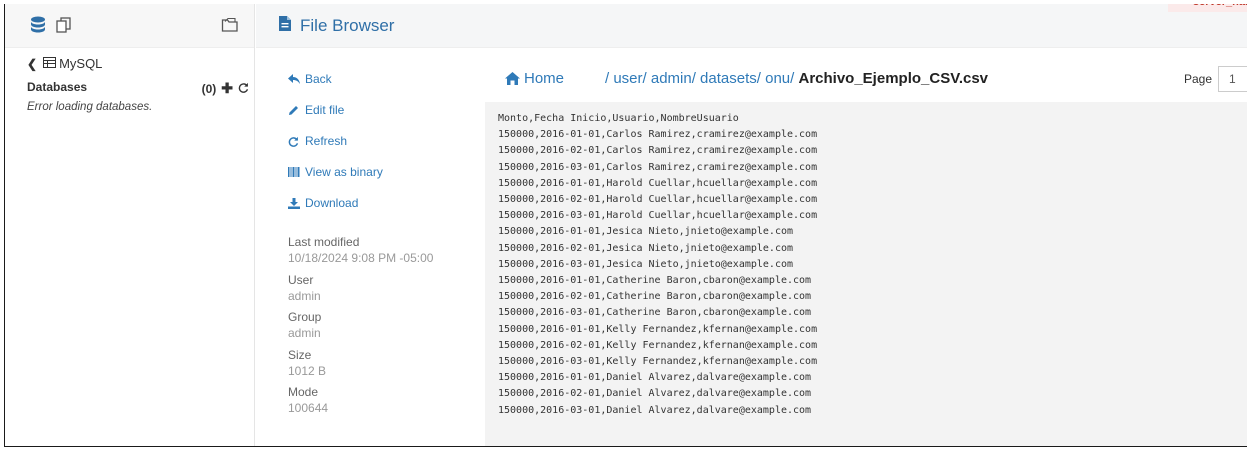 The height and width of the screenshot is (451, 1251). I want to click on size-label: Size, so click(300, 355).